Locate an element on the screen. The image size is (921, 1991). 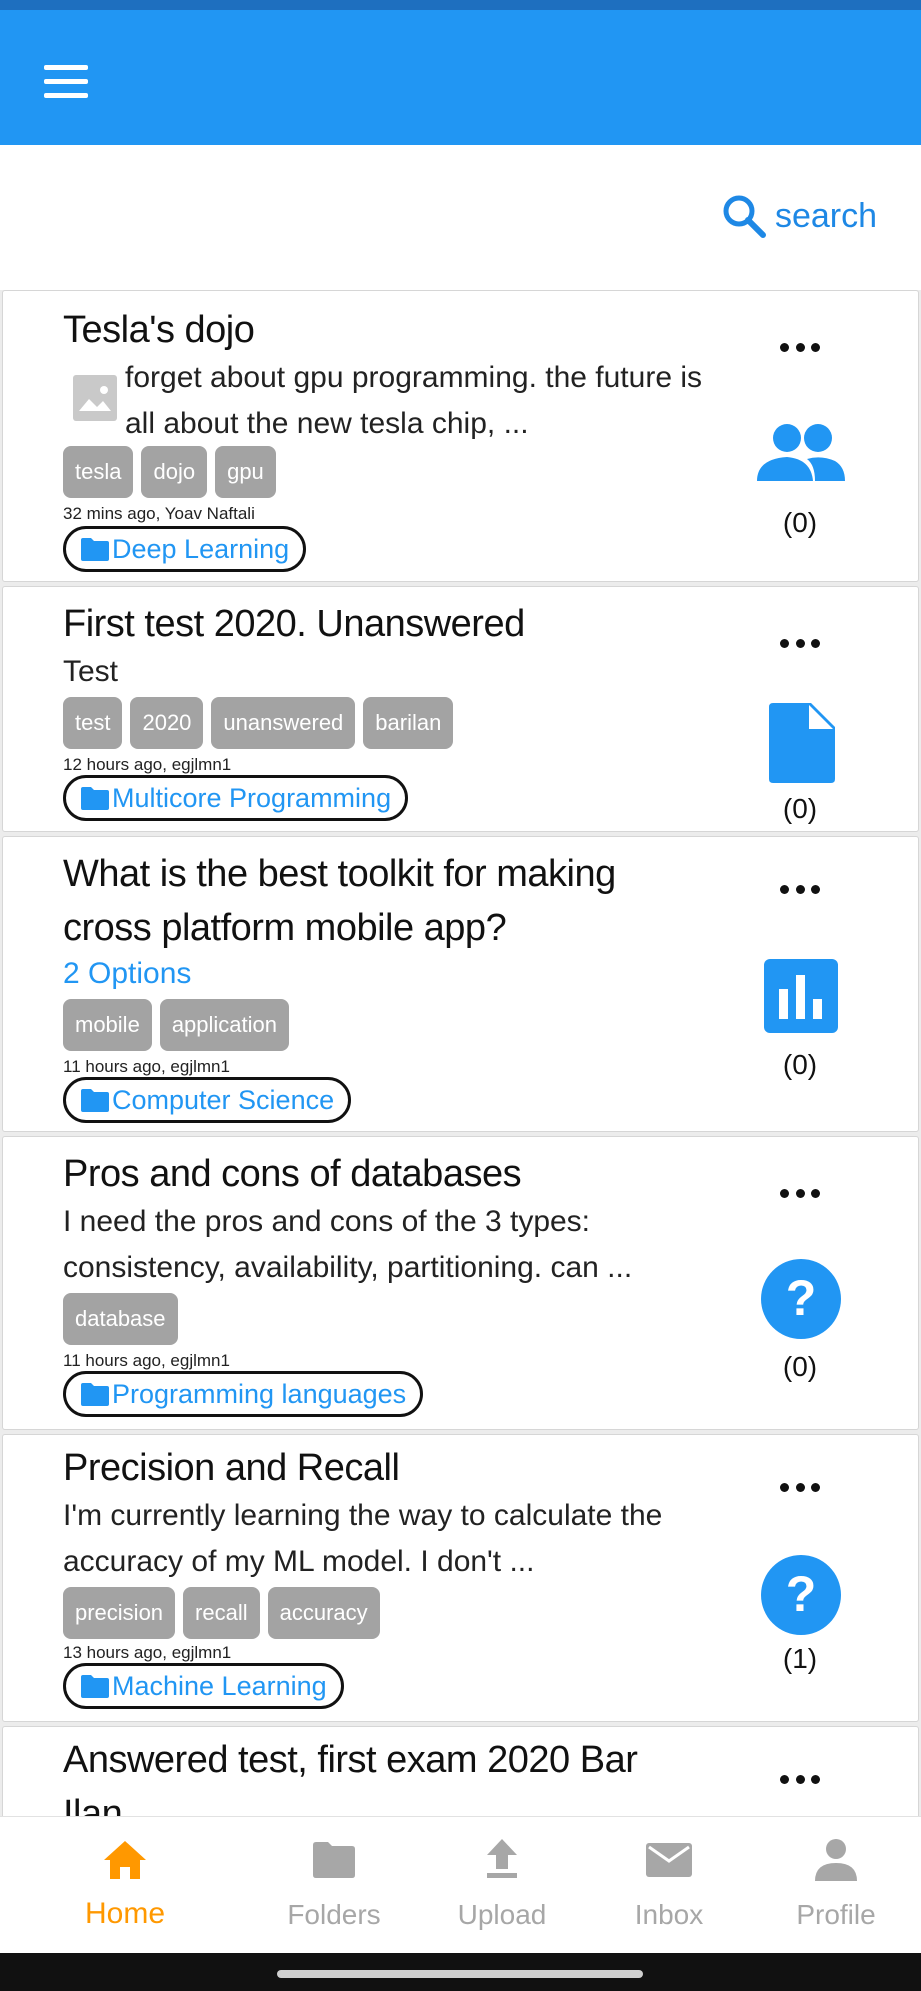
nav-profile: Profile is located at coordinates (836, 1885).